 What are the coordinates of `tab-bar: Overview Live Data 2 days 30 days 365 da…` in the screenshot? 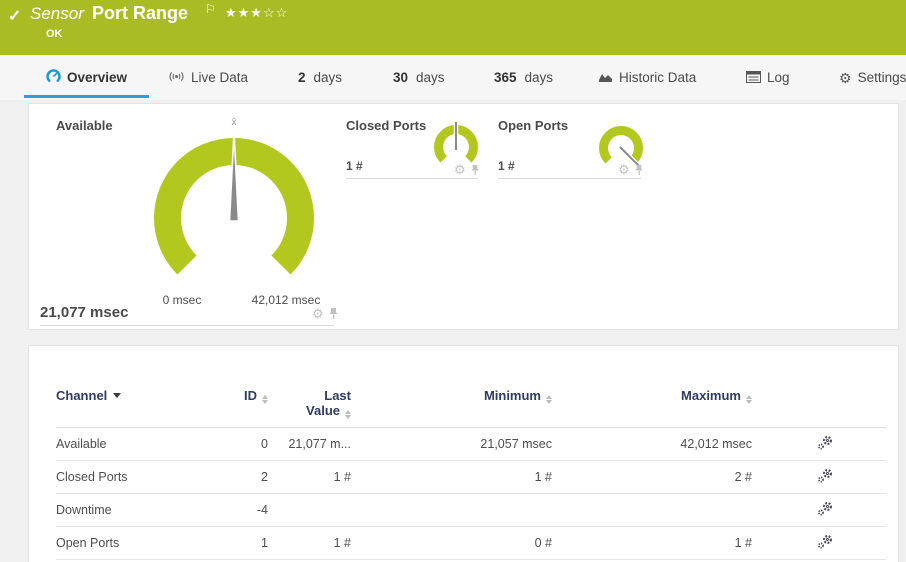 It's located at (453, 77).